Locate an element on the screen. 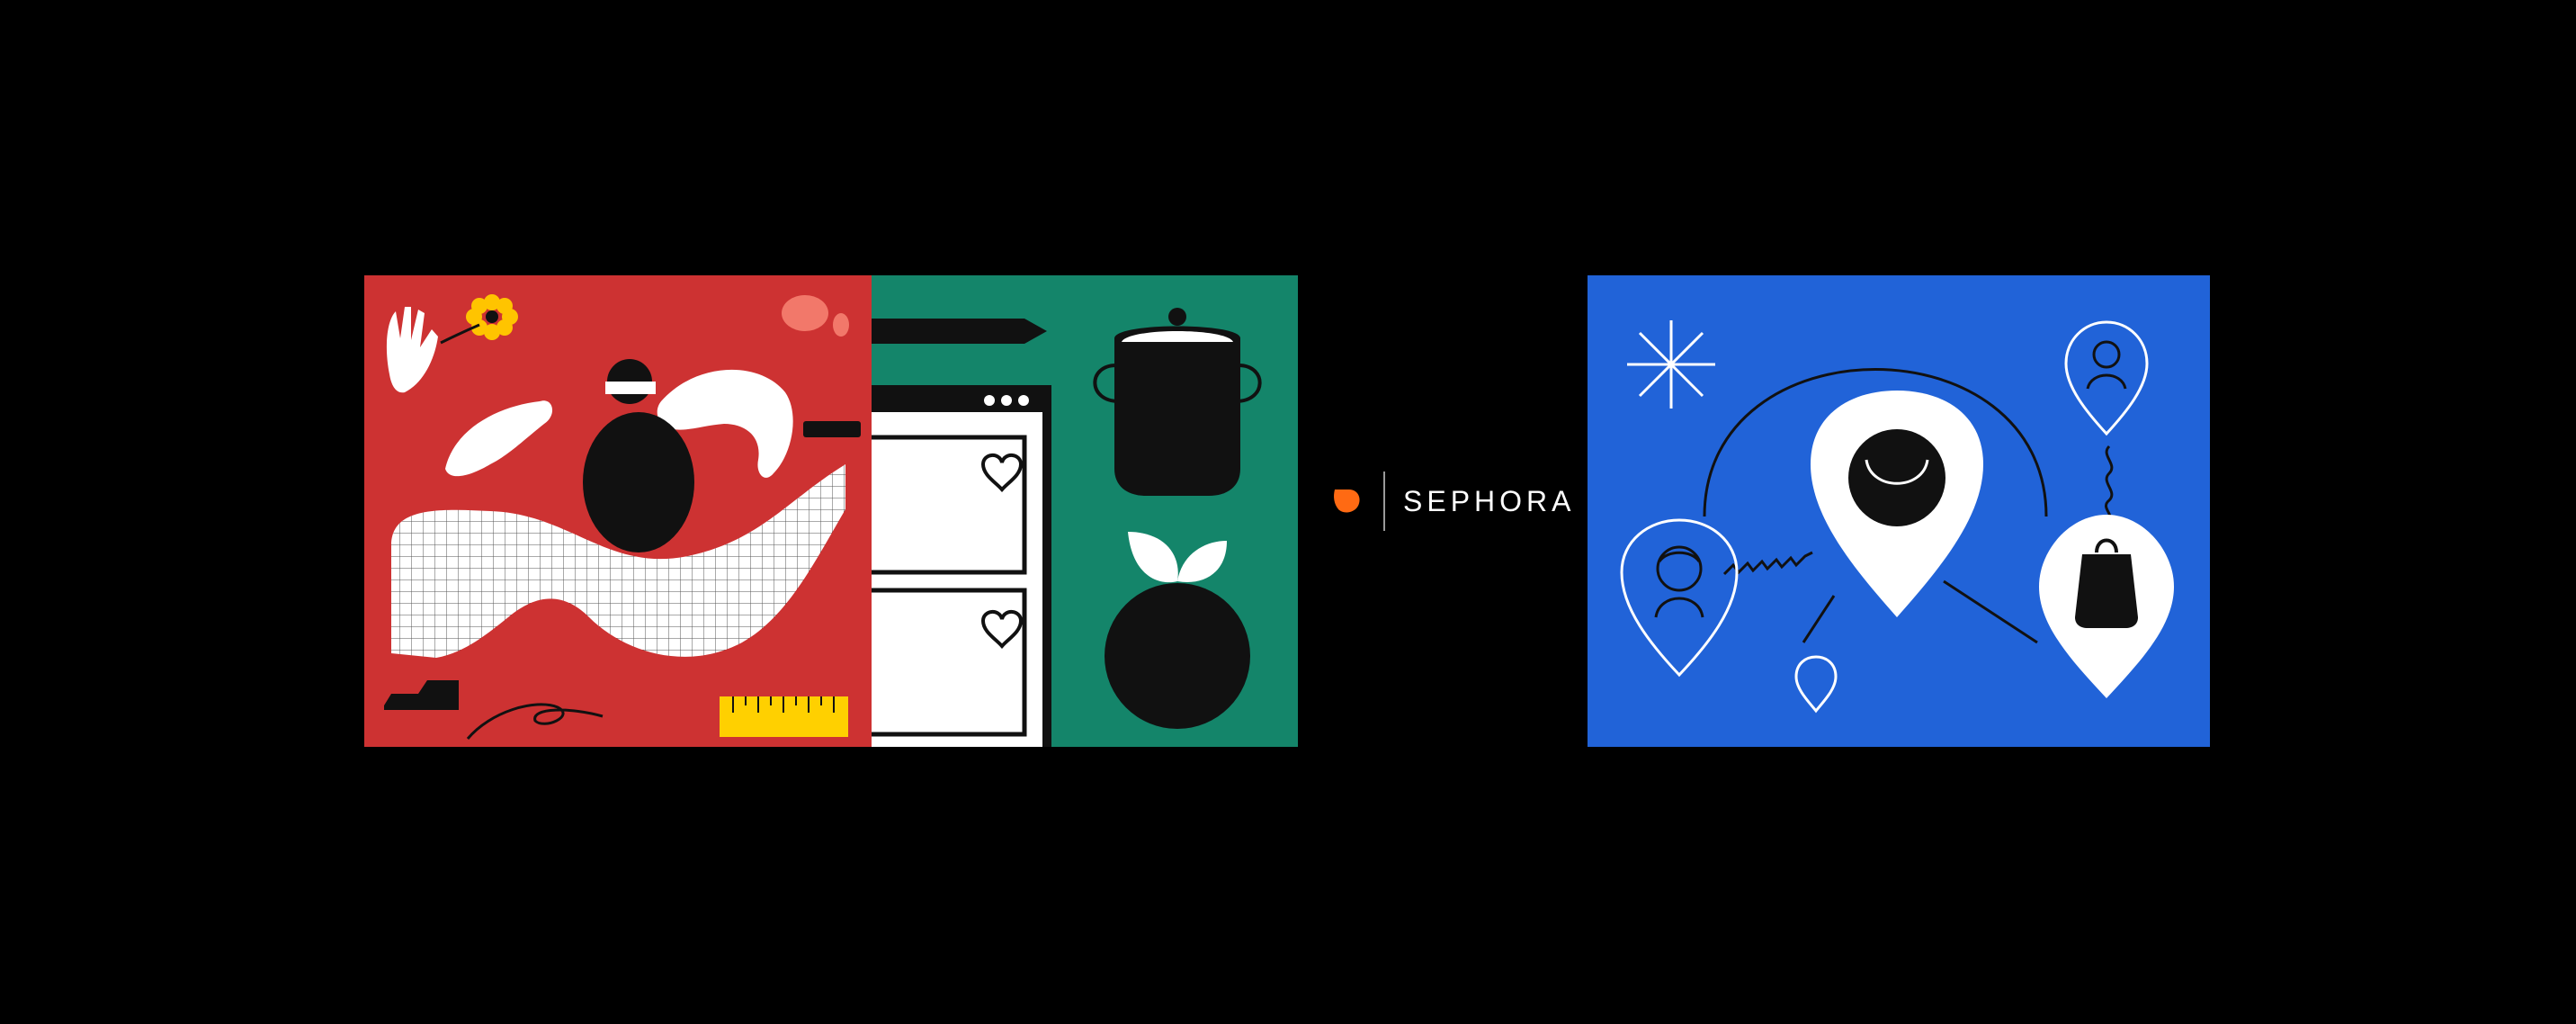  brand-lockup: SEPHORA is located at coordinates (1453, 501).